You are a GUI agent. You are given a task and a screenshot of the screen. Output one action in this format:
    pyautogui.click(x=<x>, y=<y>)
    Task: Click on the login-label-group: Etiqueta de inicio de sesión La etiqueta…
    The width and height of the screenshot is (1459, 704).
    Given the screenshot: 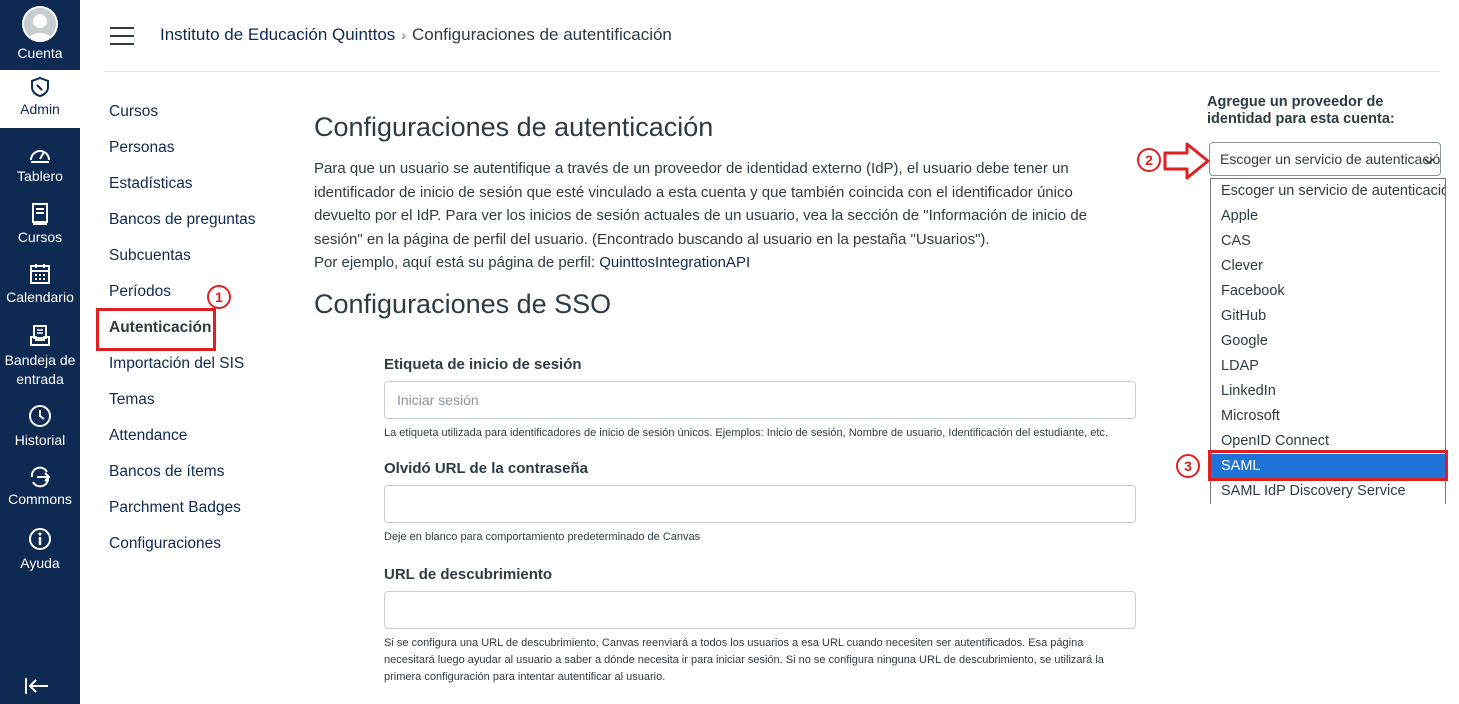 What is the action you would take?
    pyautogui.click(x=760, y=399)
    